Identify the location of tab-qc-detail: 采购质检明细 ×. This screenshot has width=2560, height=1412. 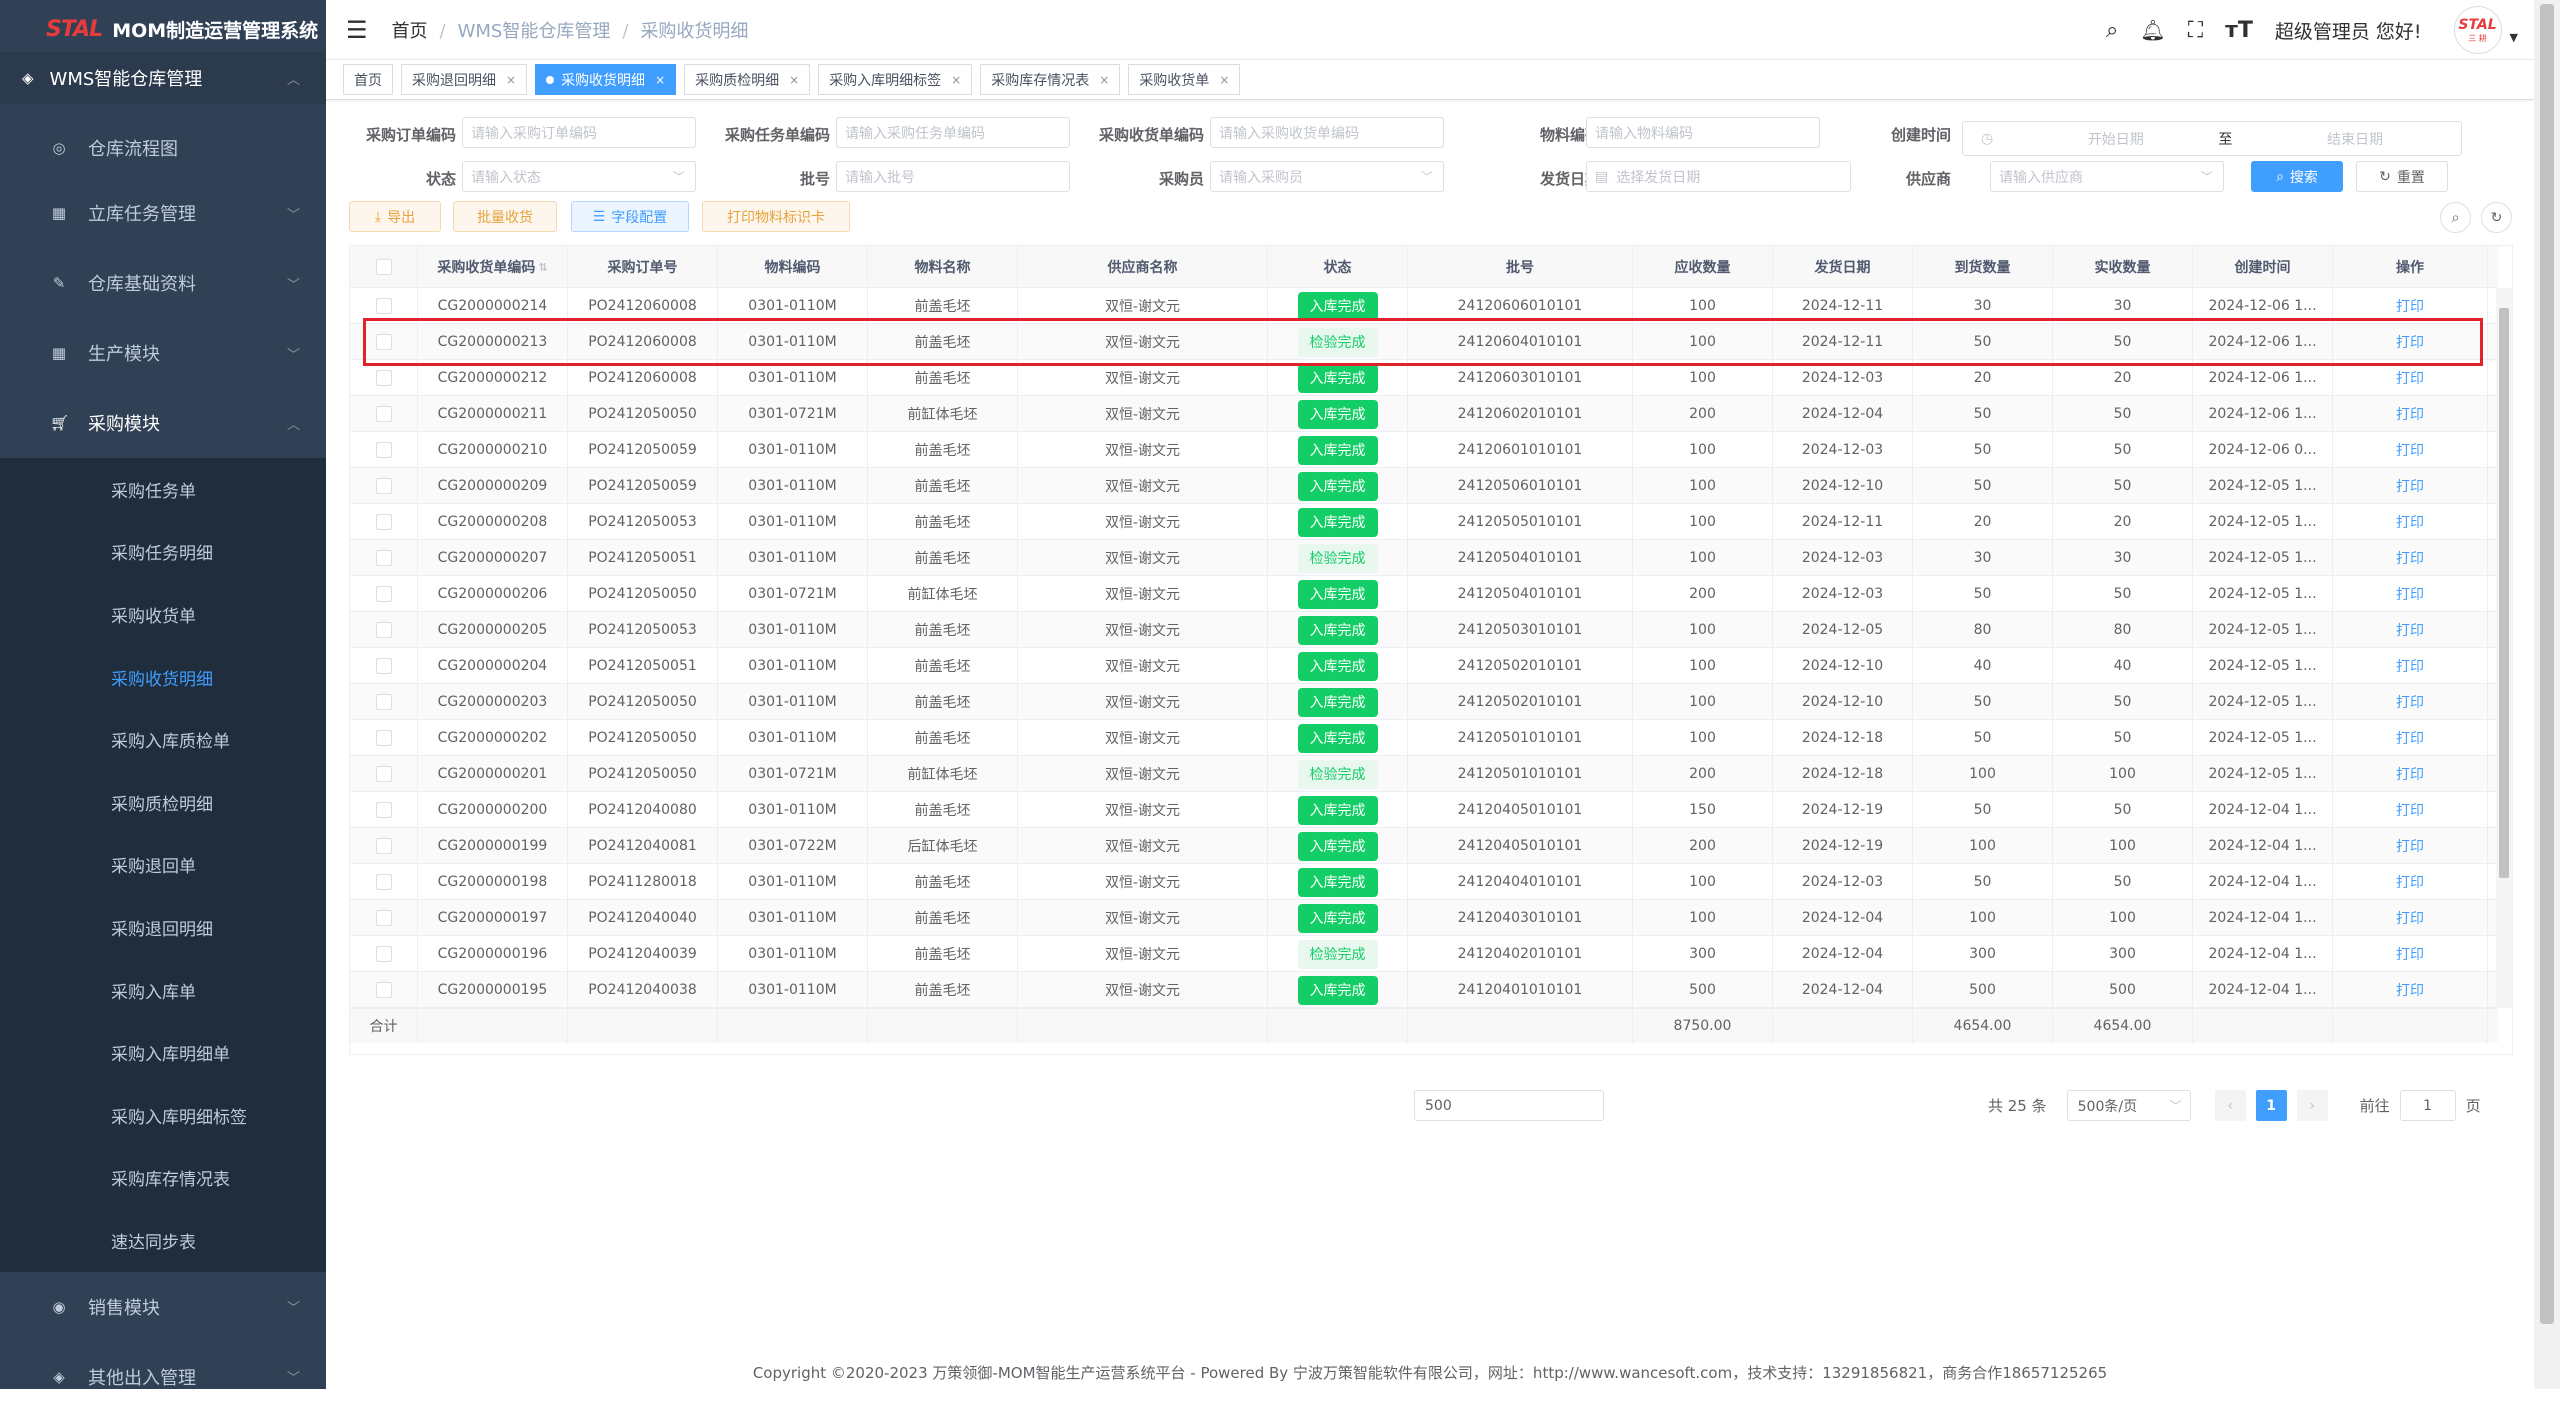
(747, 79).